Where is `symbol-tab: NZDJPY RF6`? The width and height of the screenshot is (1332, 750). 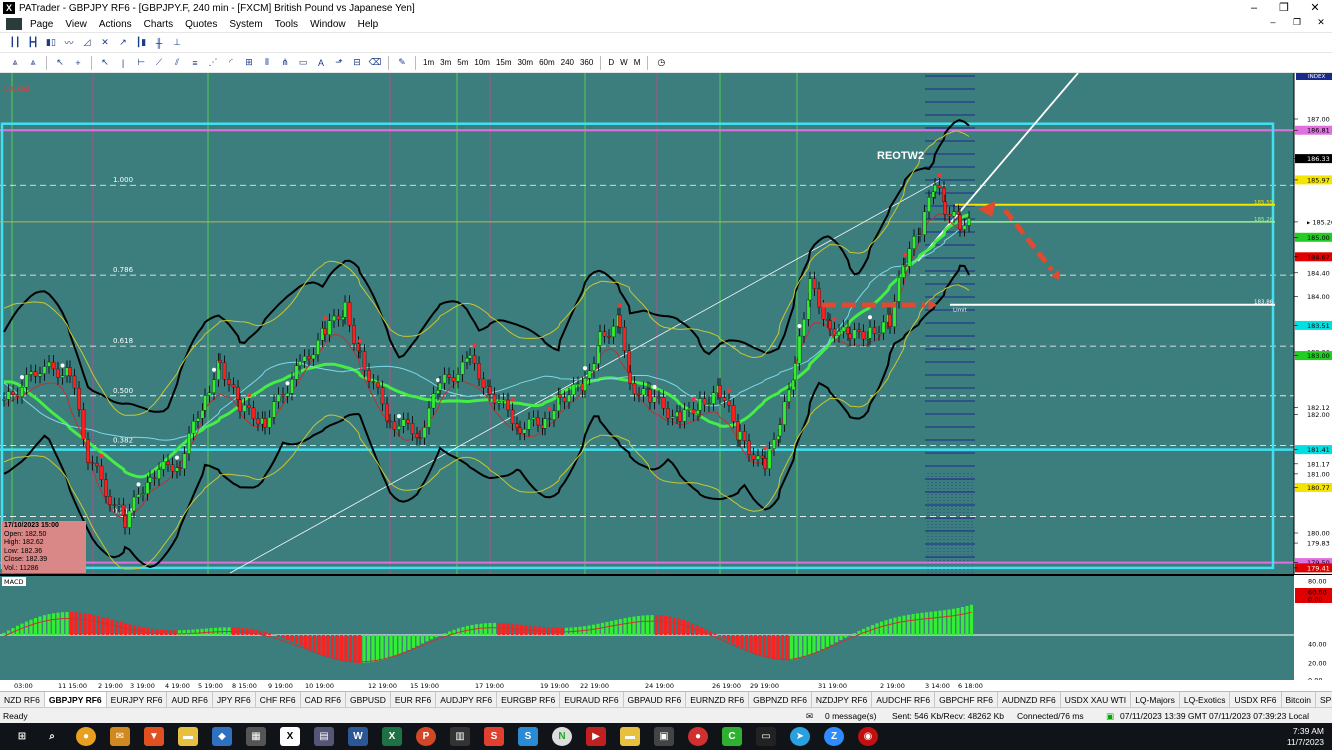
symbol-tab: NZDJPY RF6 is located at coordinates (842, 699).